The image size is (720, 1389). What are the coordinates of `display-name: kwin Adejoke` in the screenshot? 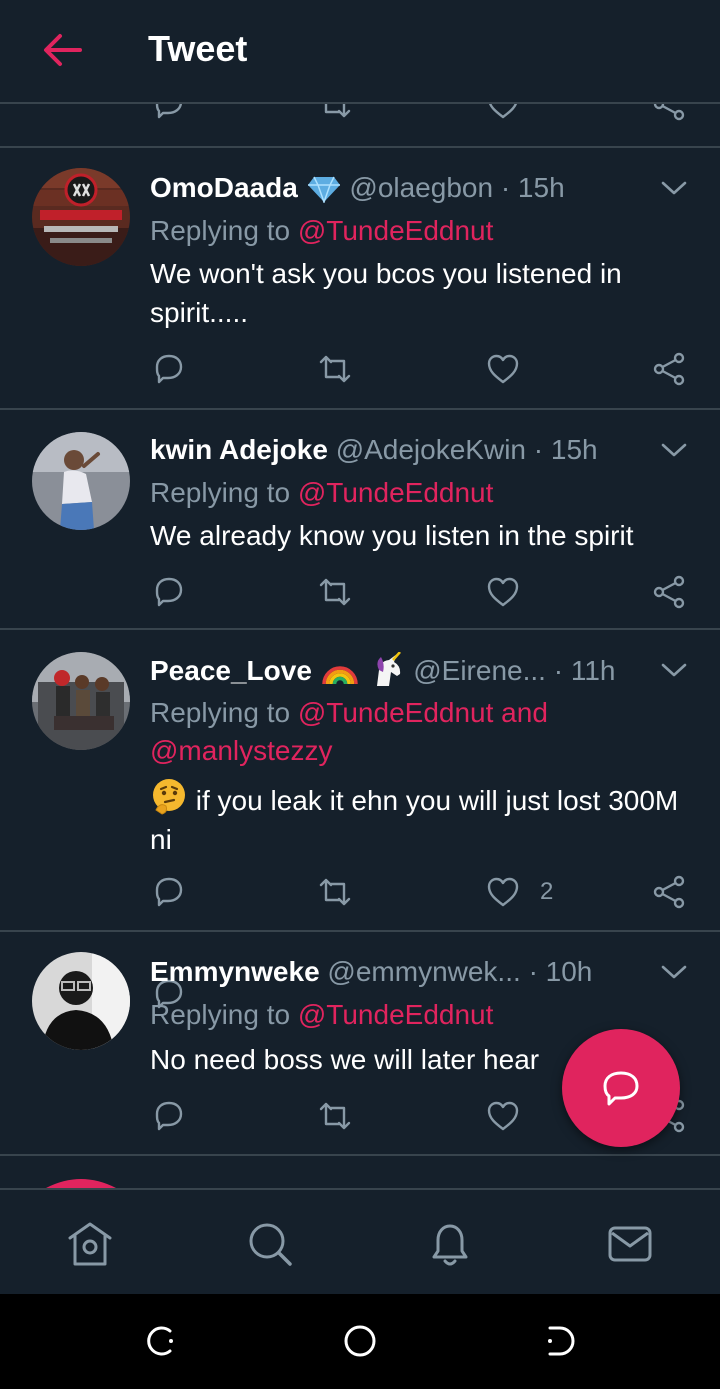 It's located at (239, 449).